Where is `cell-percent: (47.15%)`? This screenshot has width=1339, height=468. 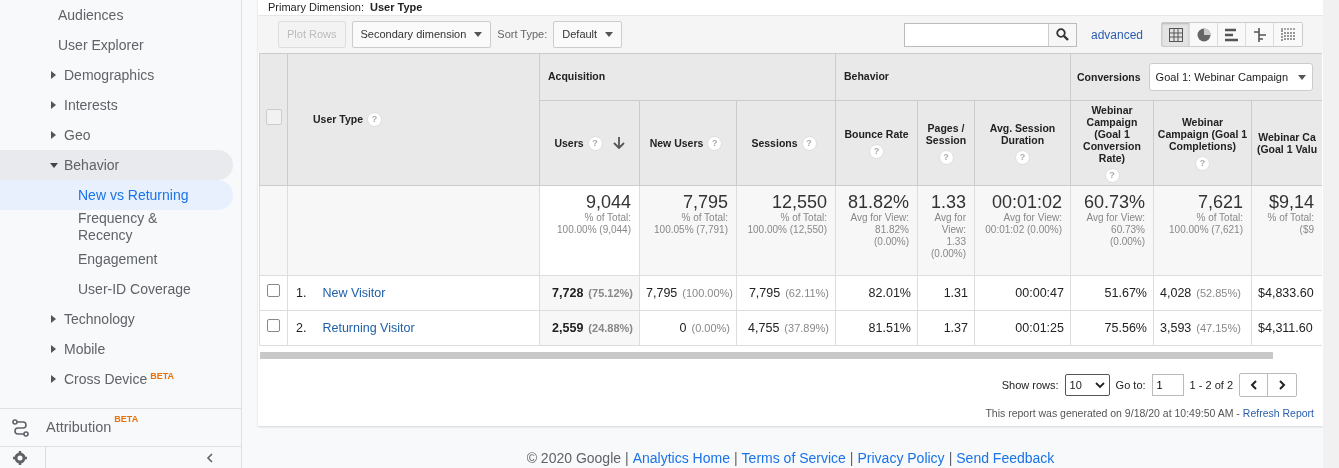 cell-percent: (47.15%) is located at coordinates (1218, 327).